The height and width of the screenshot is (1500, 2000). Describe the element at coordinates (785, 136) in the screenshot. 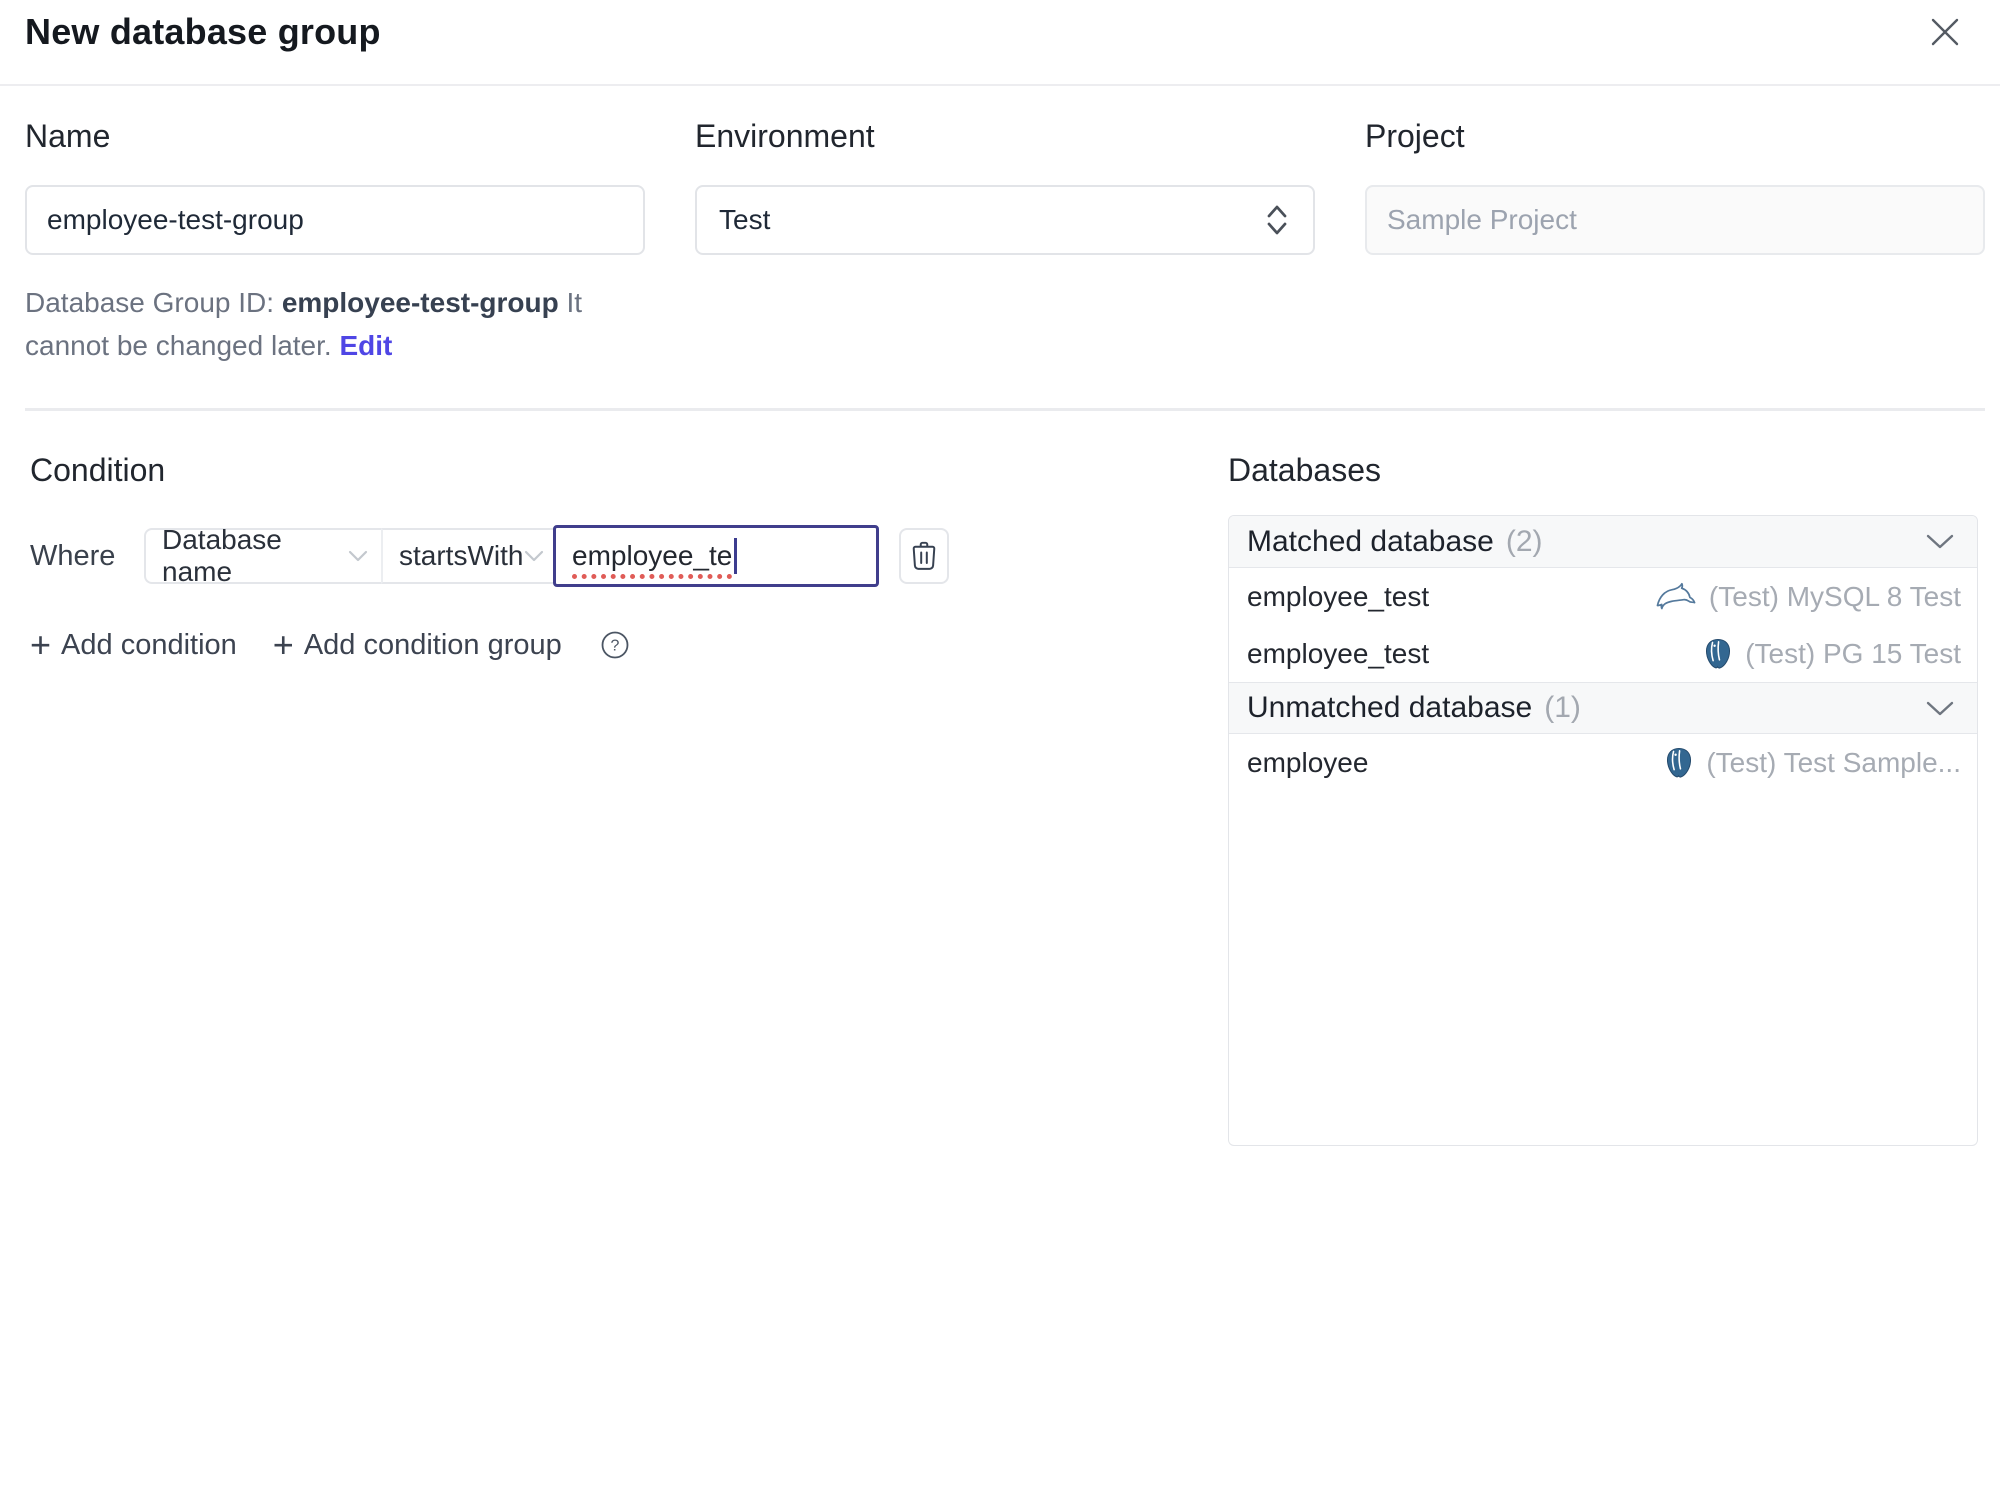

I see `environment-label: Environment` at that location.